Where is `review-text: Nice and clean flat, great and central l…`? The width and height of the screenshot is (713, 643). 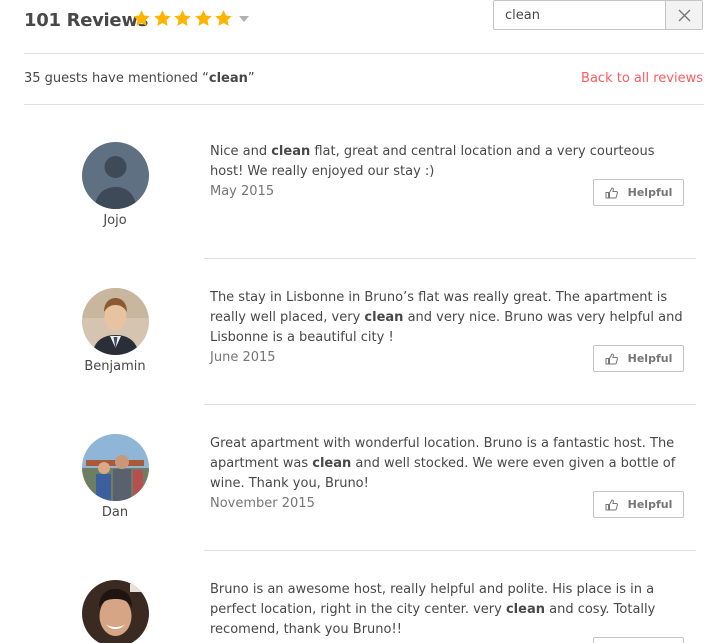 review-text: Nice and clean flat, great and central l… is located at coordinates (449, 162).